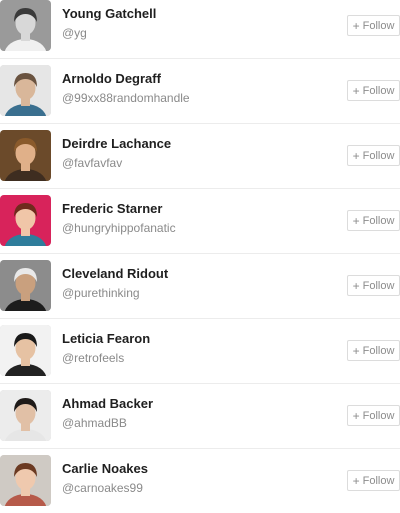  What do you see at coordinates (126, 98) in the screenshot?
I see `user-handle: @99xx88randomhandle` at bounding box center [126, 98].